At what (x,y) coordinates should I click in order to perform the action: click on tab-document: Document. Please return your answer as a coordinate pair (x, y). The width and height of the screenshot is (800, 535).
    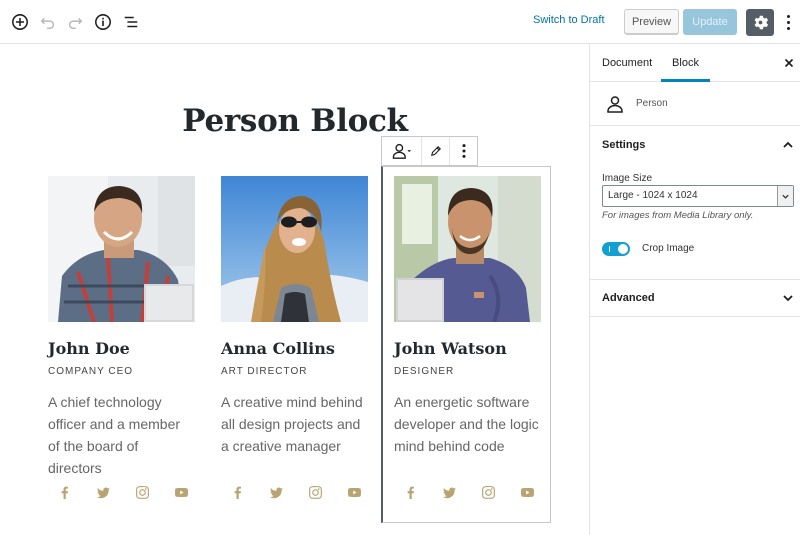
    Looking at the image, I should click on (627, 63).